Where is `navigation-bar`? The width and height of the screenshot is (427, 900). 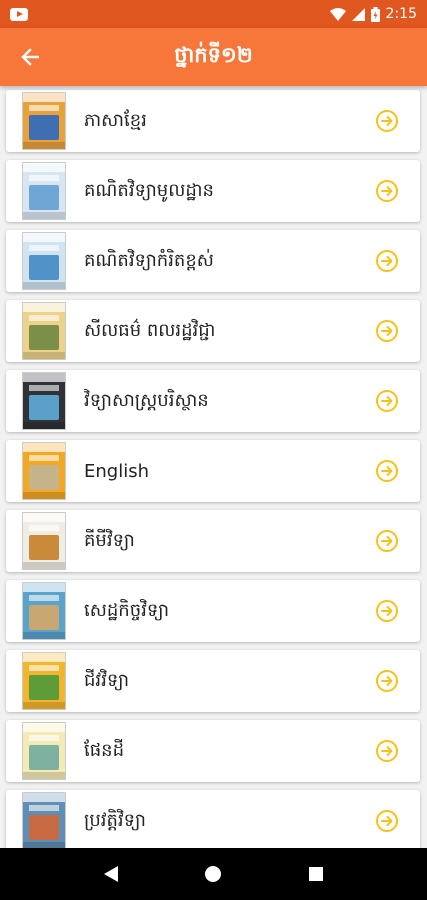
navigation-bar is located at coordinates (213, 874).